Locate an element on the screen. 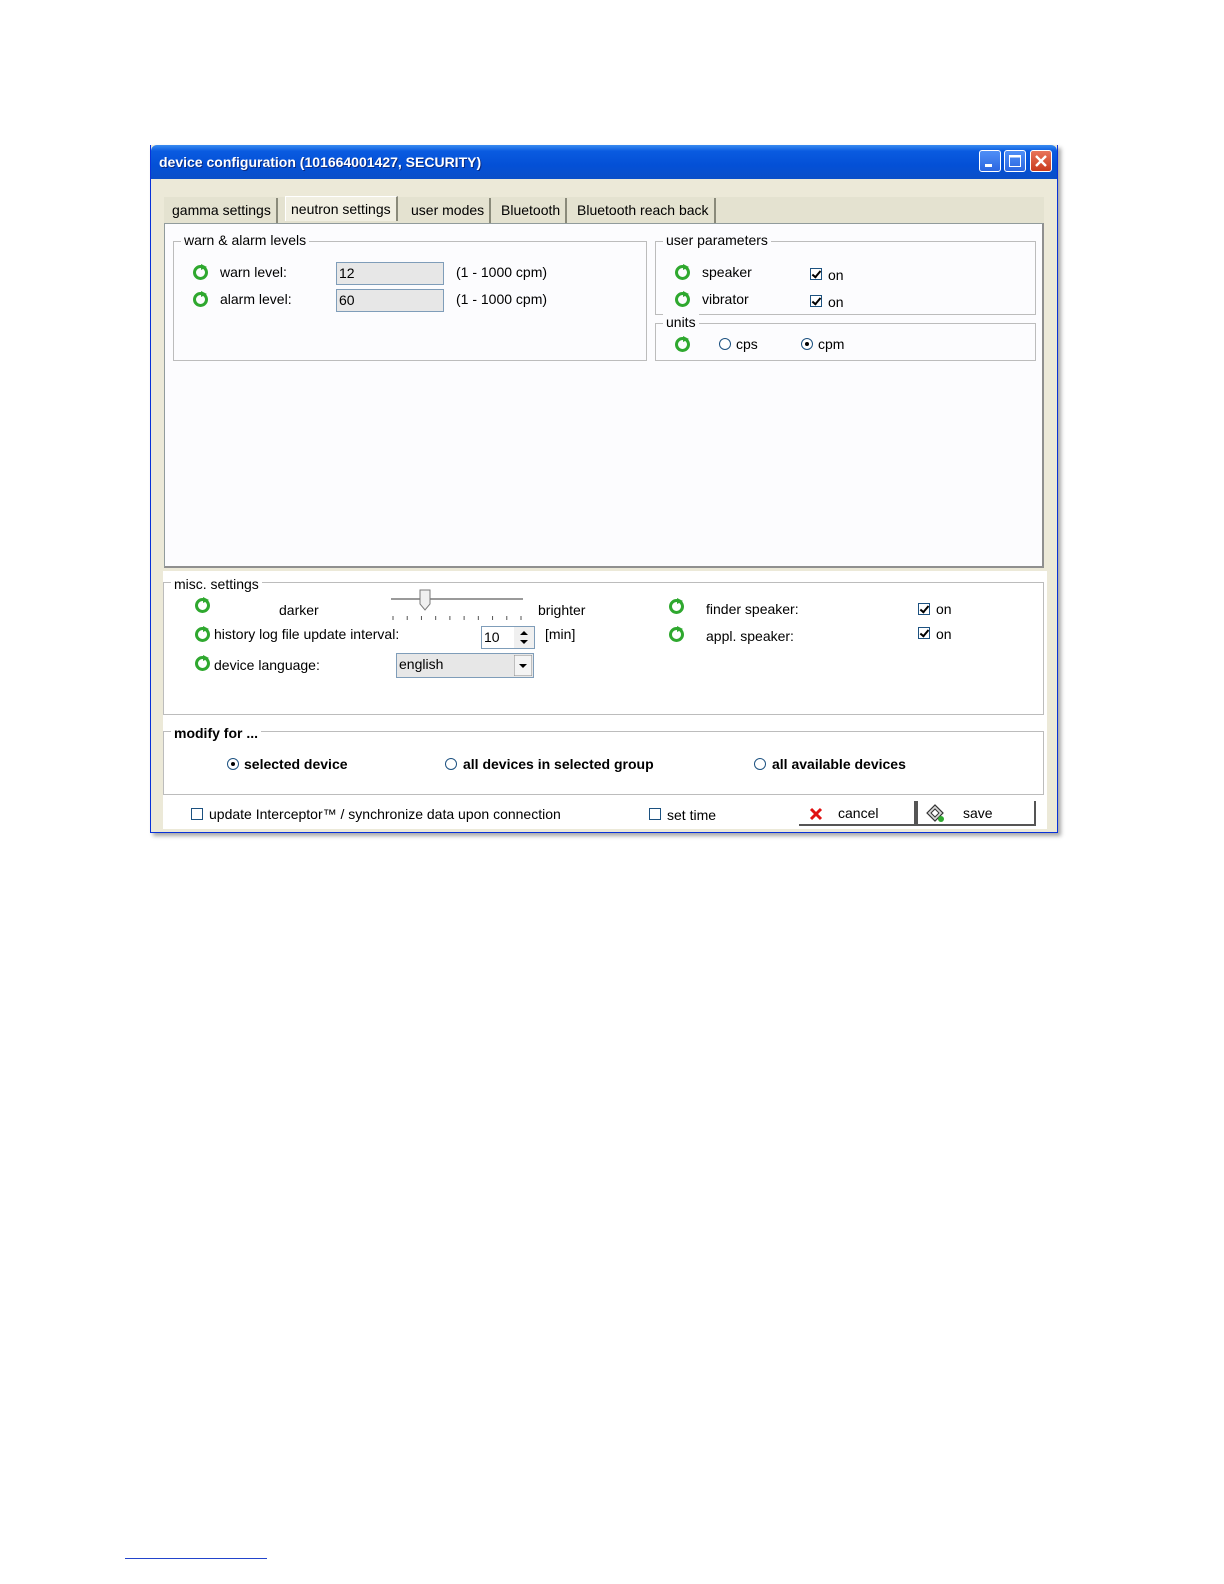 The width and height of the screenshot is (1224, 1584). cancel-label: cancel is located at coordinates (858, 813).